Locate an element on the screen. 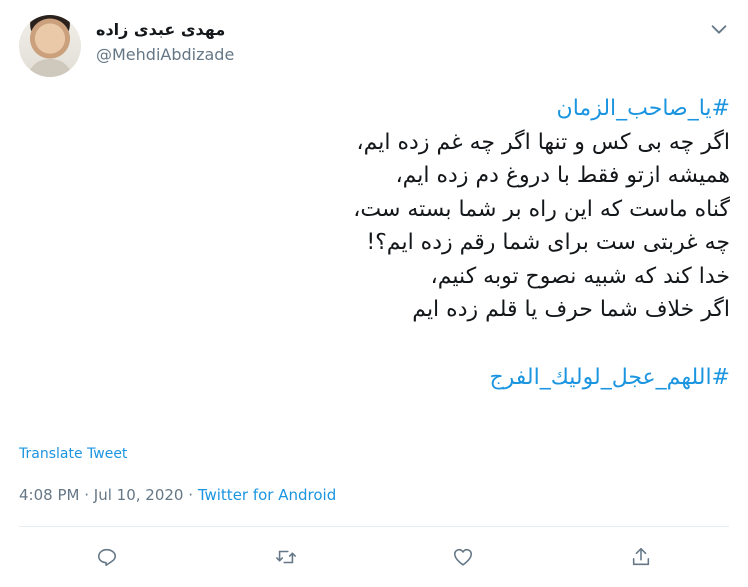 This screenshot has width=748, height=587. tweet-source-link: Twitter for Android is located at coordinates (267, 495).